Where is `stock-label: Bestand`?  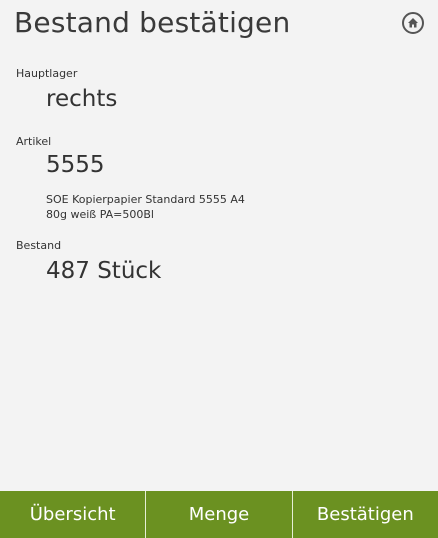
stock-label: Bestand is located at coordinates (39, 245).